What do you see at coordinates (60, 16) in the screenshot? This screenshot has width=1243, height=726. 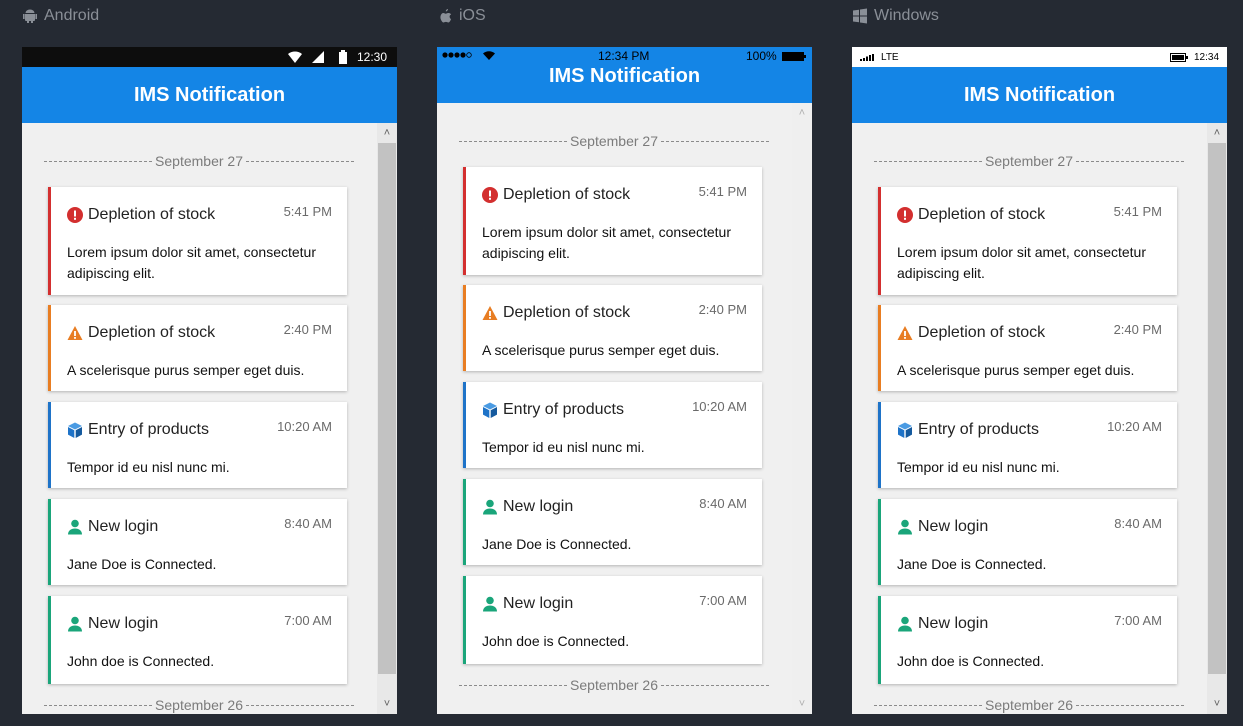 I see `android-platform-label: Android` at bounding box center [60, 16].